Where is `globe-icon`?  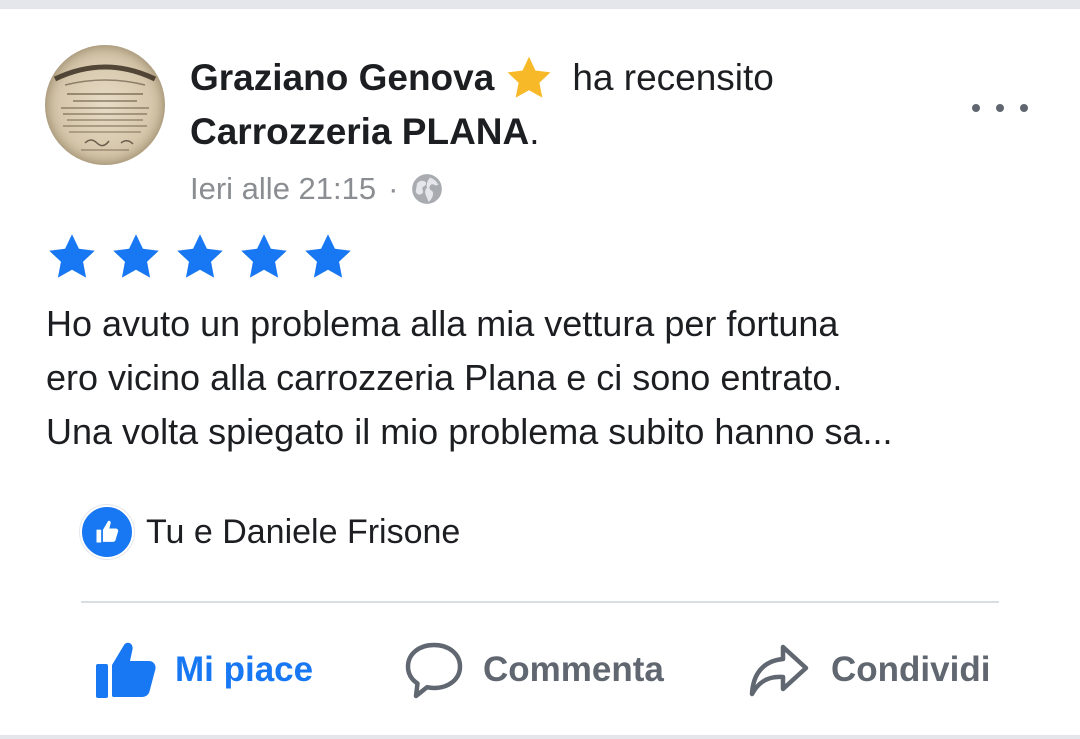
globe-icon is located at coordinates (427, 189).